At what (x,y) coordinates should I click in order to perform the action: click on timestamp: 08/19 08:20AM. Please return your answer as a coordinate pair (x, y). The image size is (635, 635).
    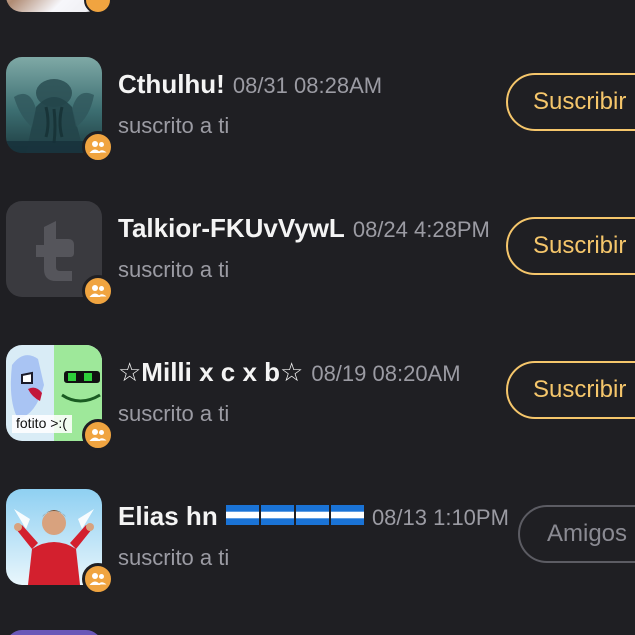
    Looking at the image, I should click on (386, 373).